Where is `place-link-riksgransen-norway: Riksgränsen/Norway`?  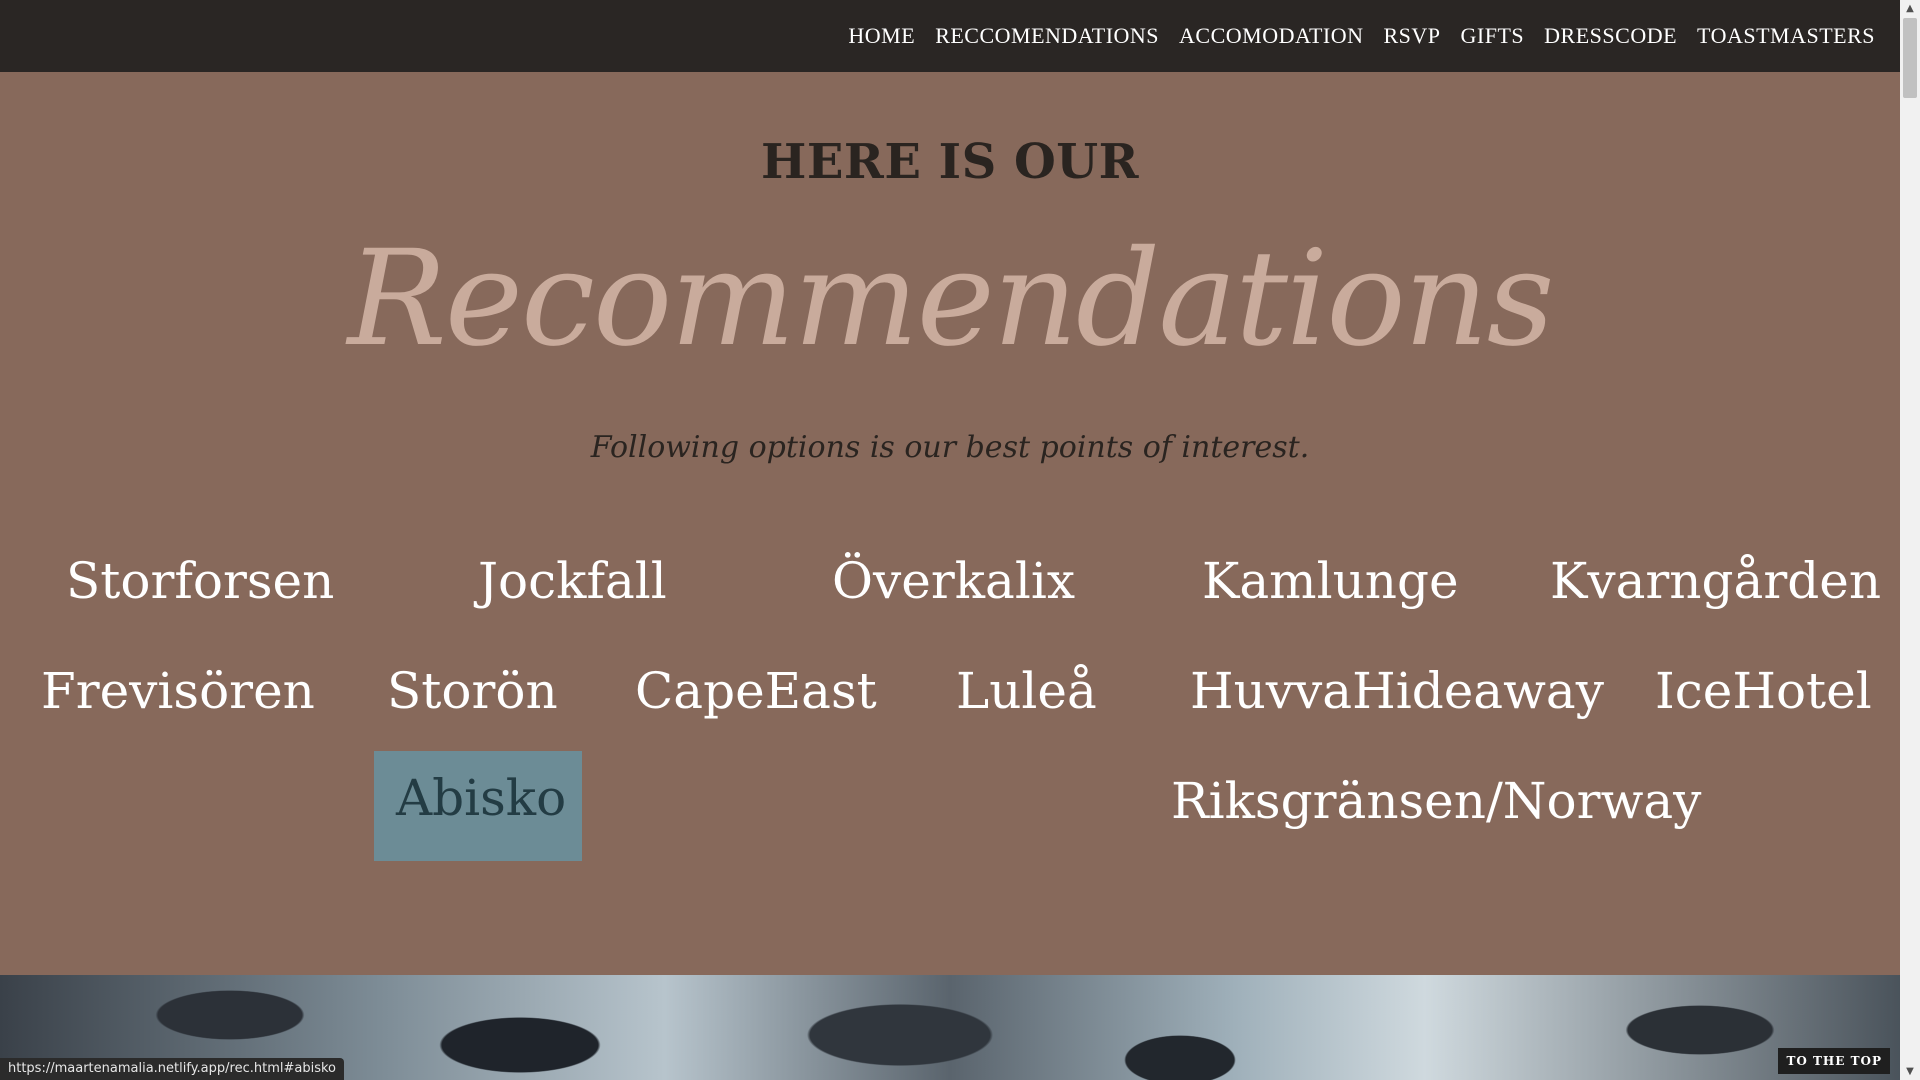 place-link-riksgransen-norway: Riksgränsen/Norway is located at coordinates (1436, 801).